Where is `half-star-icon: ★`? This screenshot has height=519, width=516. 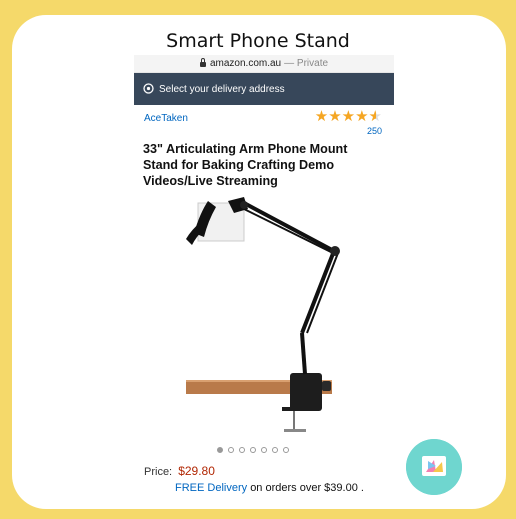 half-star-icon: ★ is located at coordinates (375, 116).